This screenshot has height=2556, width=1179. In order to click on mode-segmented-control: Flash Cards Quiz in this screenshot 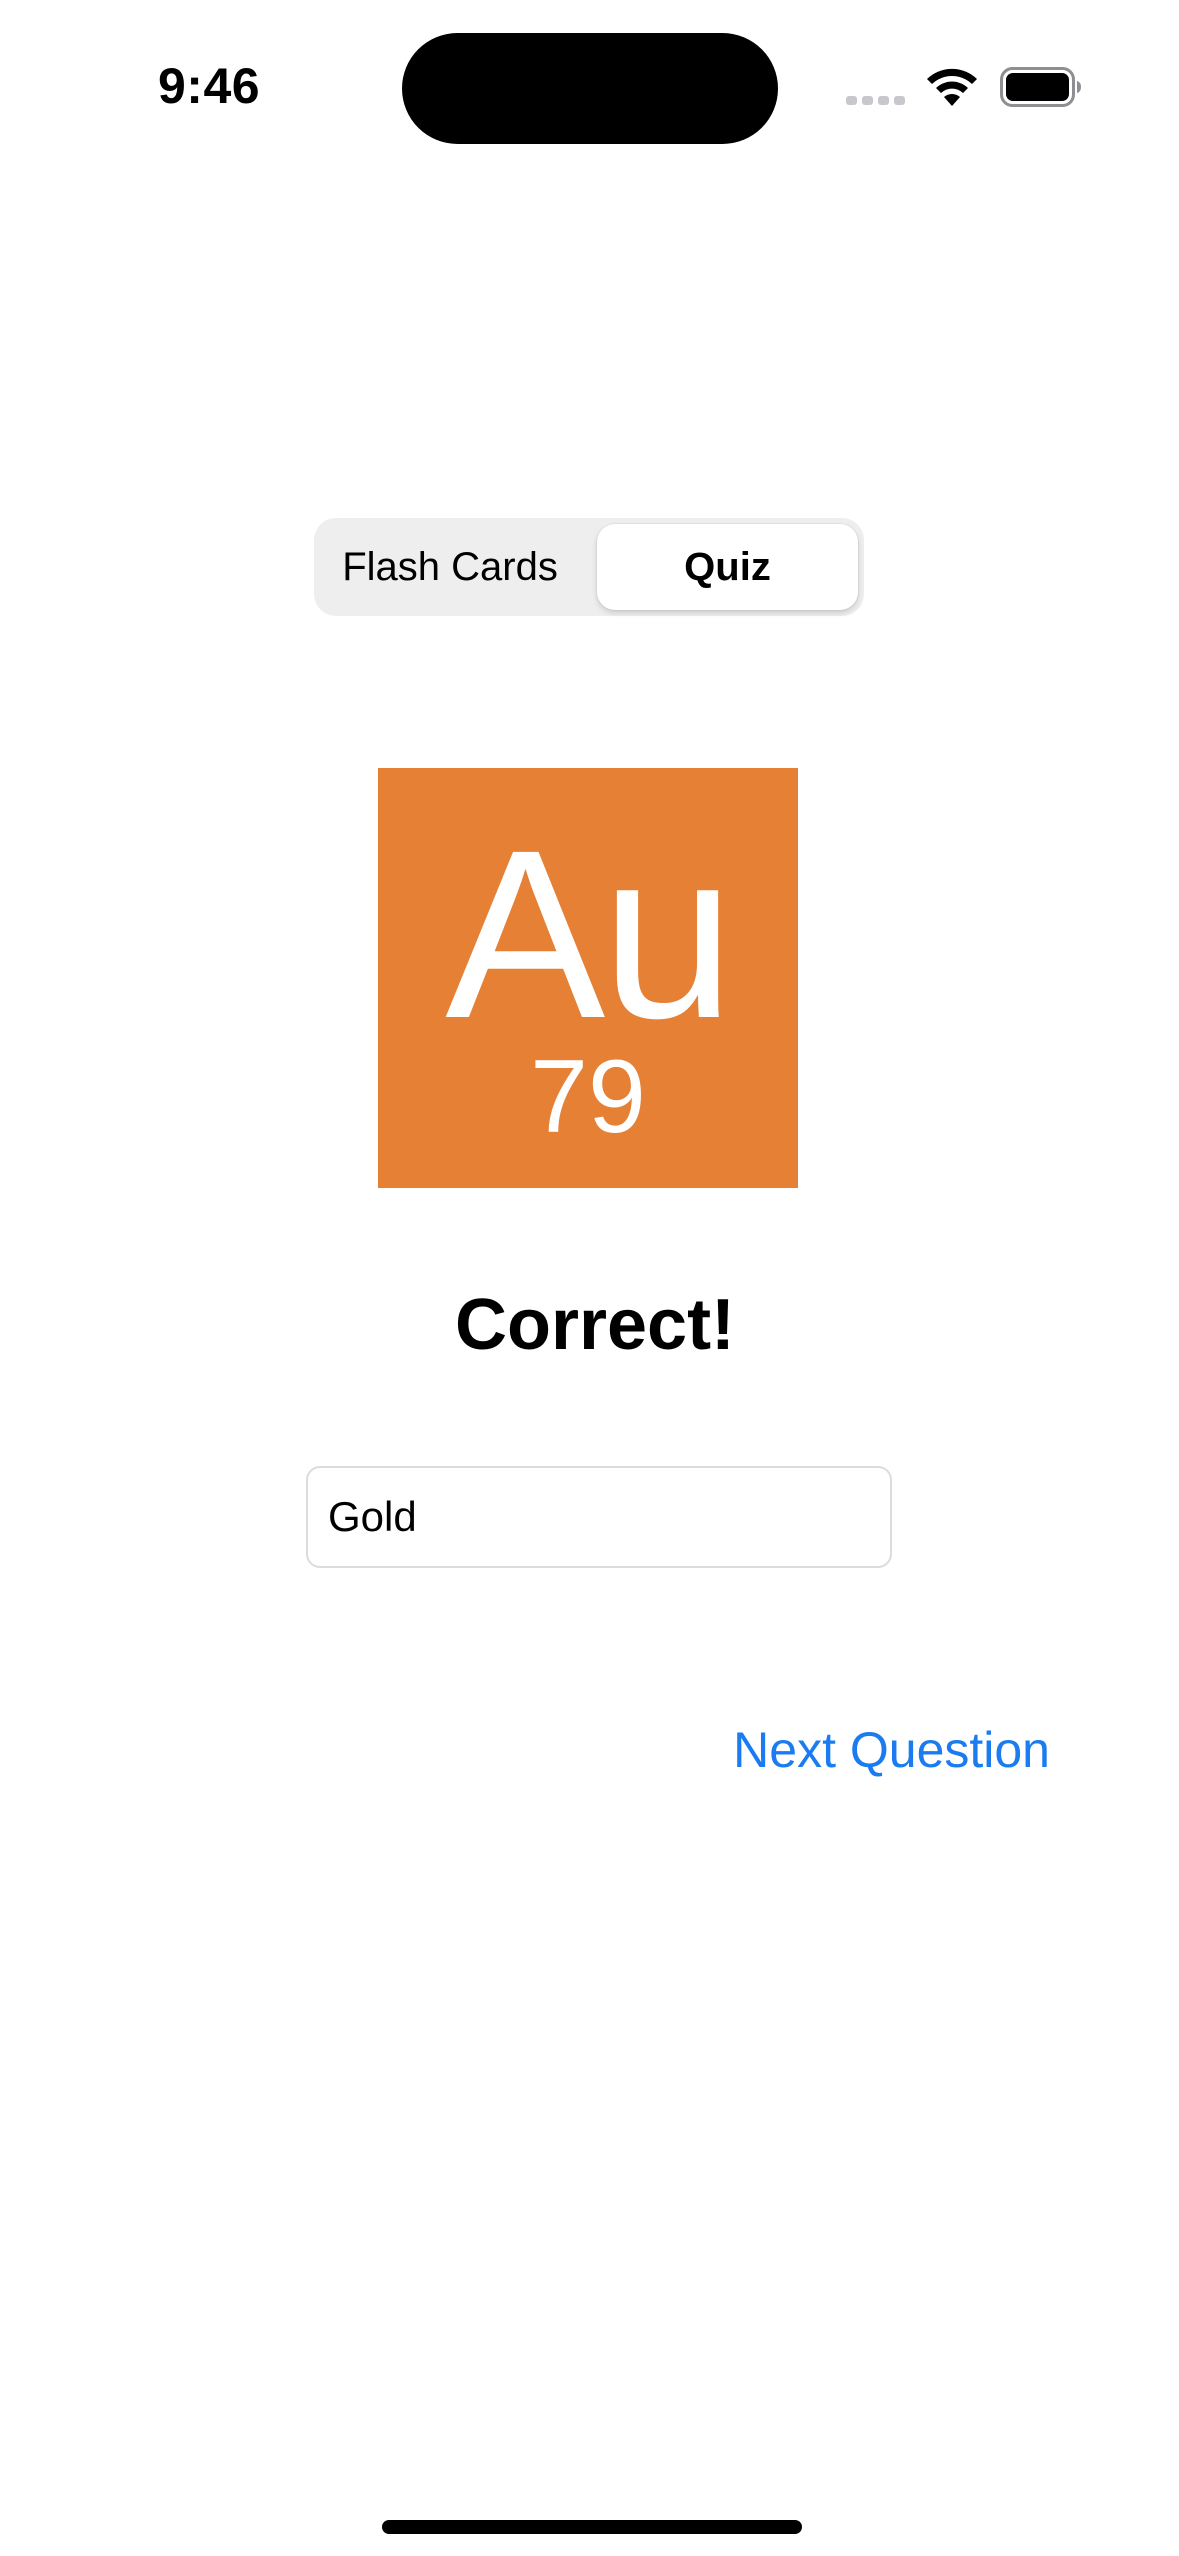, I will do `click(589, 567)`.